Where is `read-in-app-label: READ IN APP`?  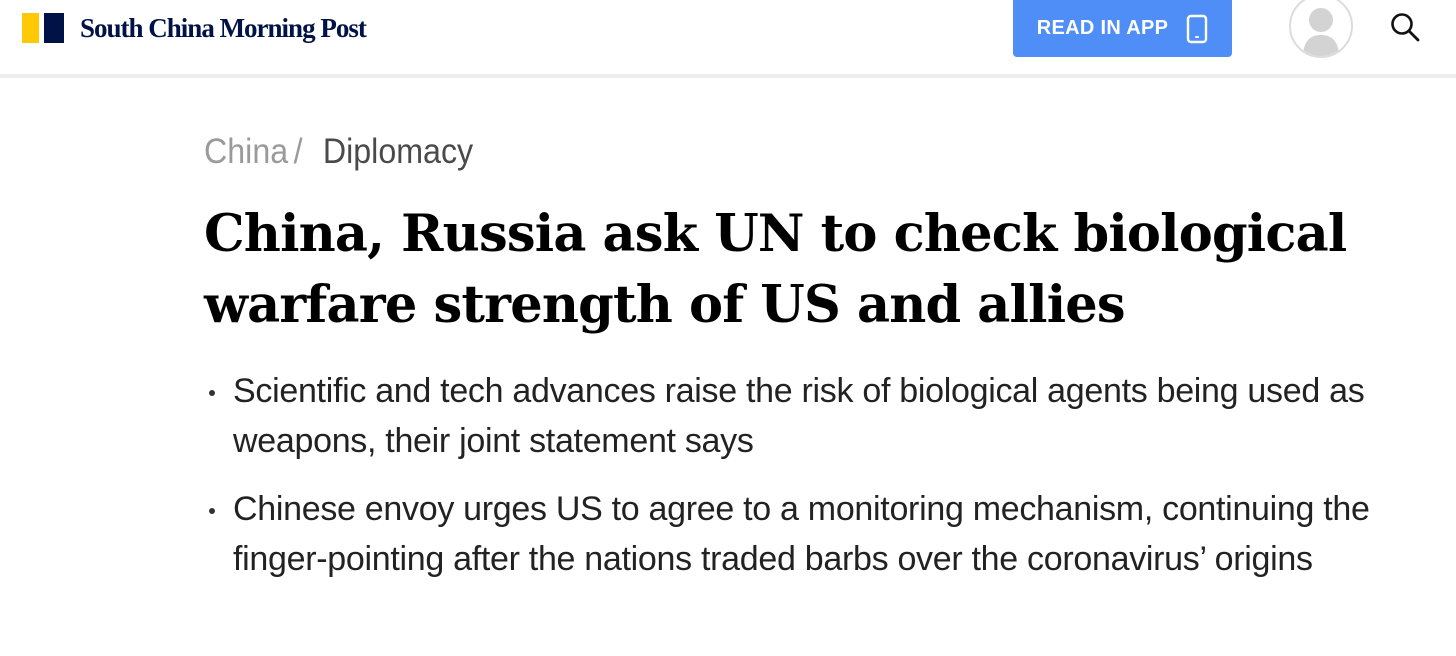 read-in-app-label: READ IN APP is located at coordinates (1102, 28).